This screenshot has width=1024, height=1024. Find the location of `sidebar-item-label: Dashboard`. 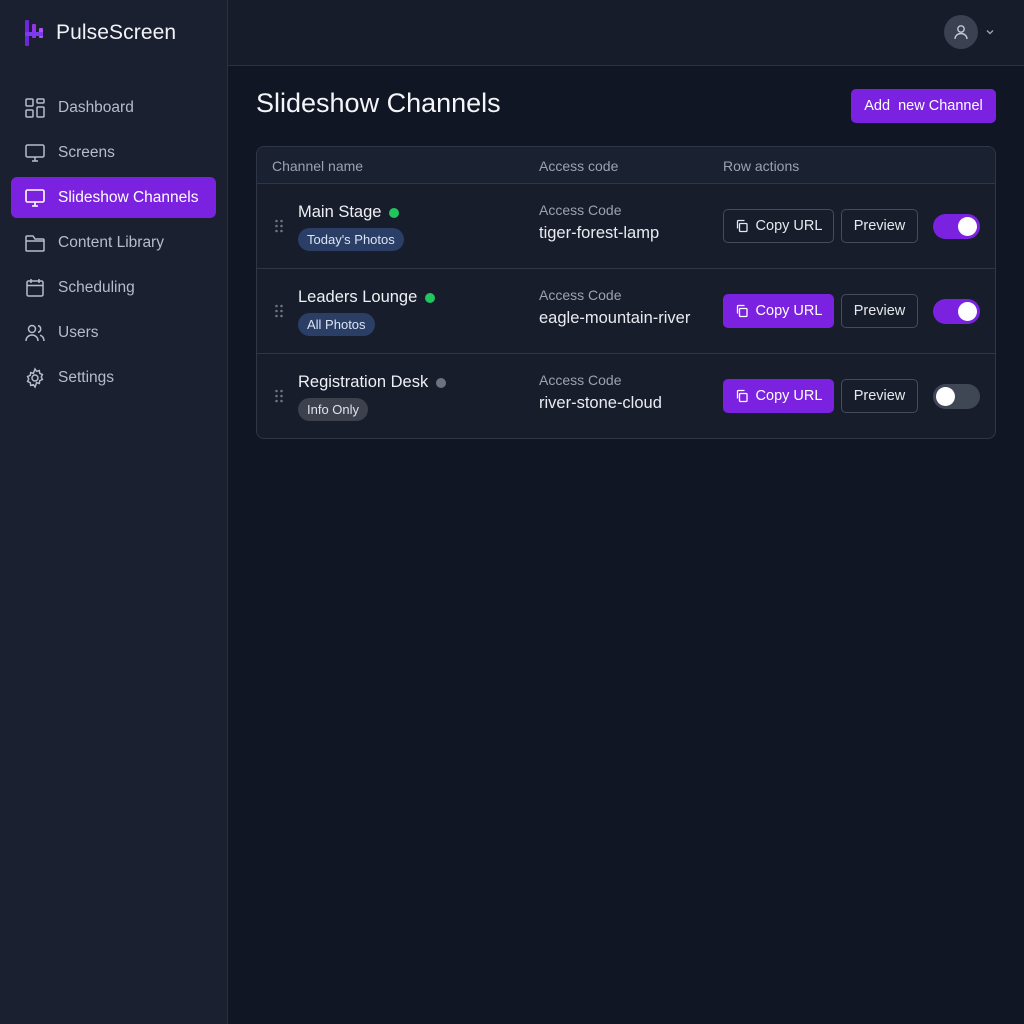

sidebar-item-label: Dashboard is located at coordinates (96, 107).